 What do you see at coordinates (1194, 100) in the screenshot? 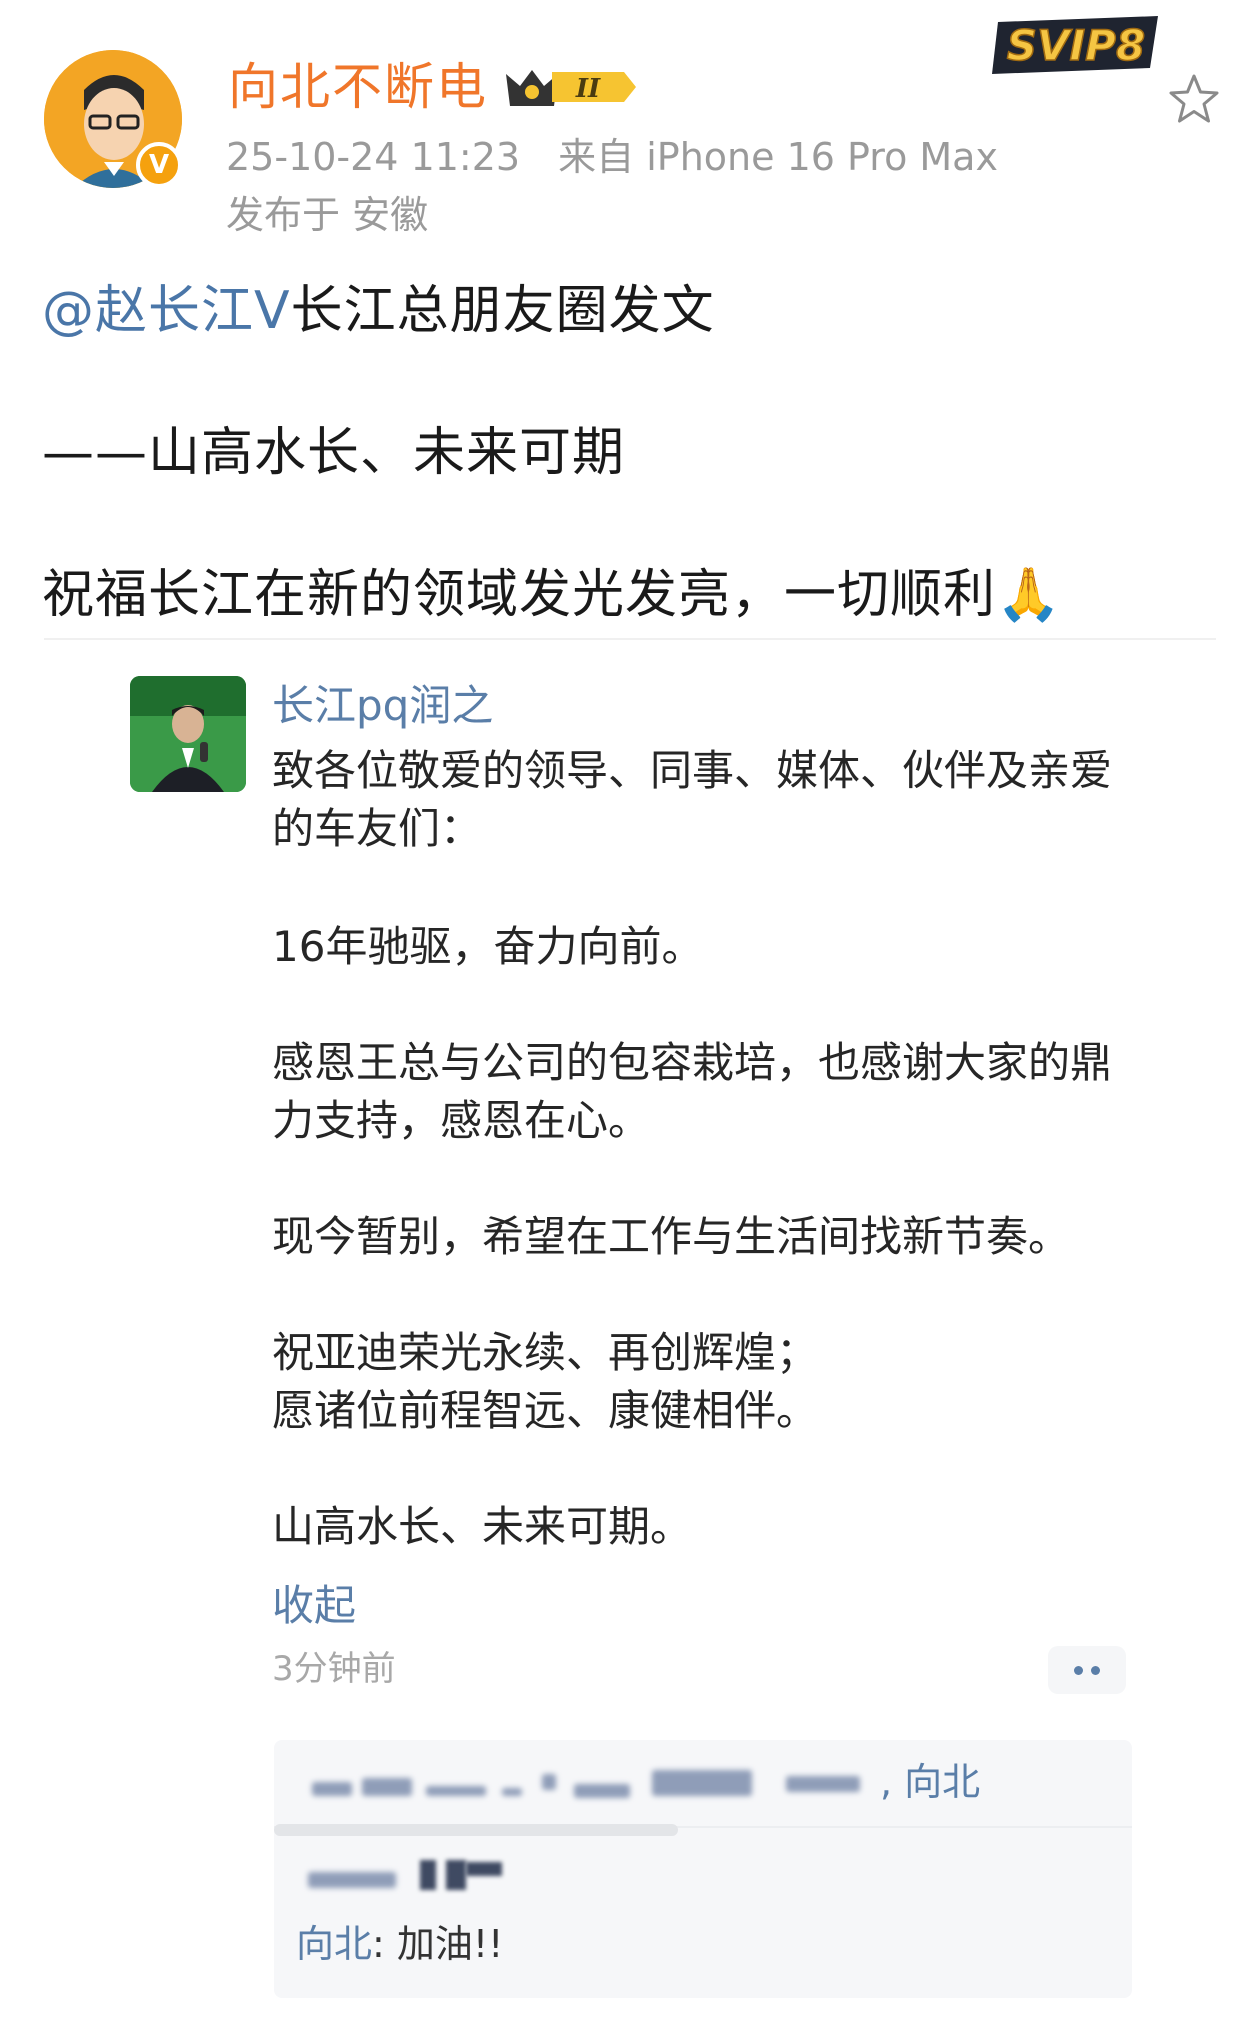
I see `star-icon` at bounding box center [1194, 100].